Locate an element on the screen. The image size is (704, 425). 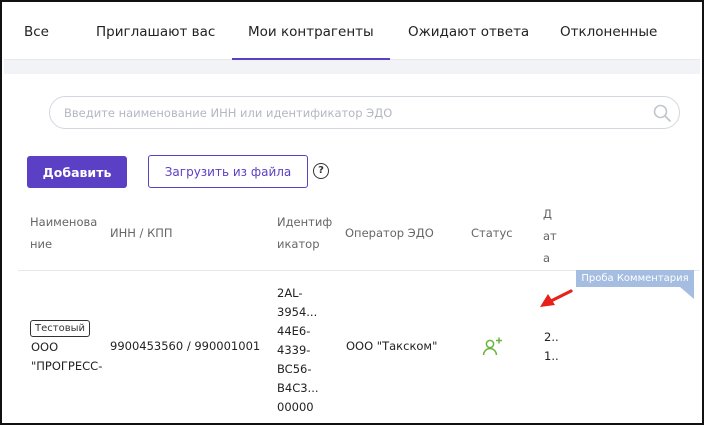
counterparty-name: ООО "ПРОГРЕСС- is located at coordinates (67, 356).